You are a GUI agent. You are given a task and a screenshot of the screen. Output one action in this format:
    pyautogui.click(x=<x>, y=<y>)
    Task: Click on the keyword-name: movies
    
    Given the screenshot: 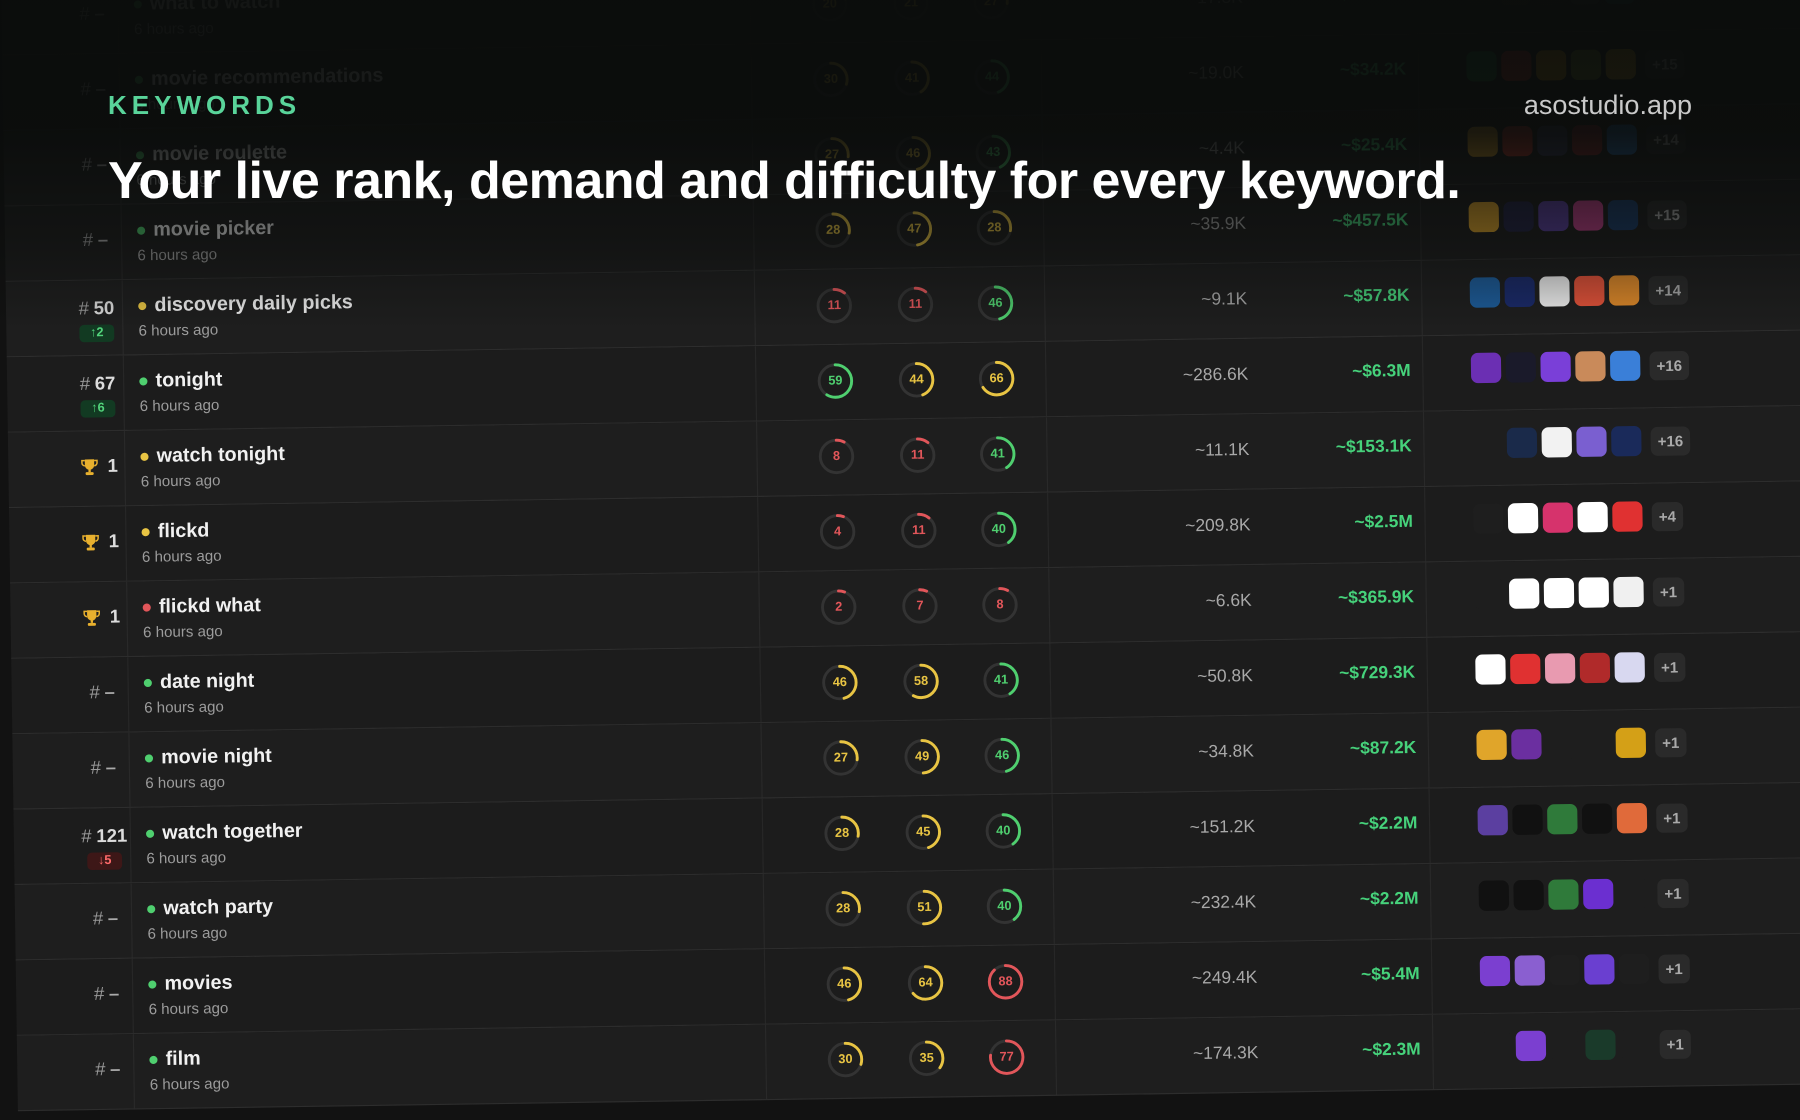 What is the action you would take?
    pyautogui.click(x=198, y=982)
    